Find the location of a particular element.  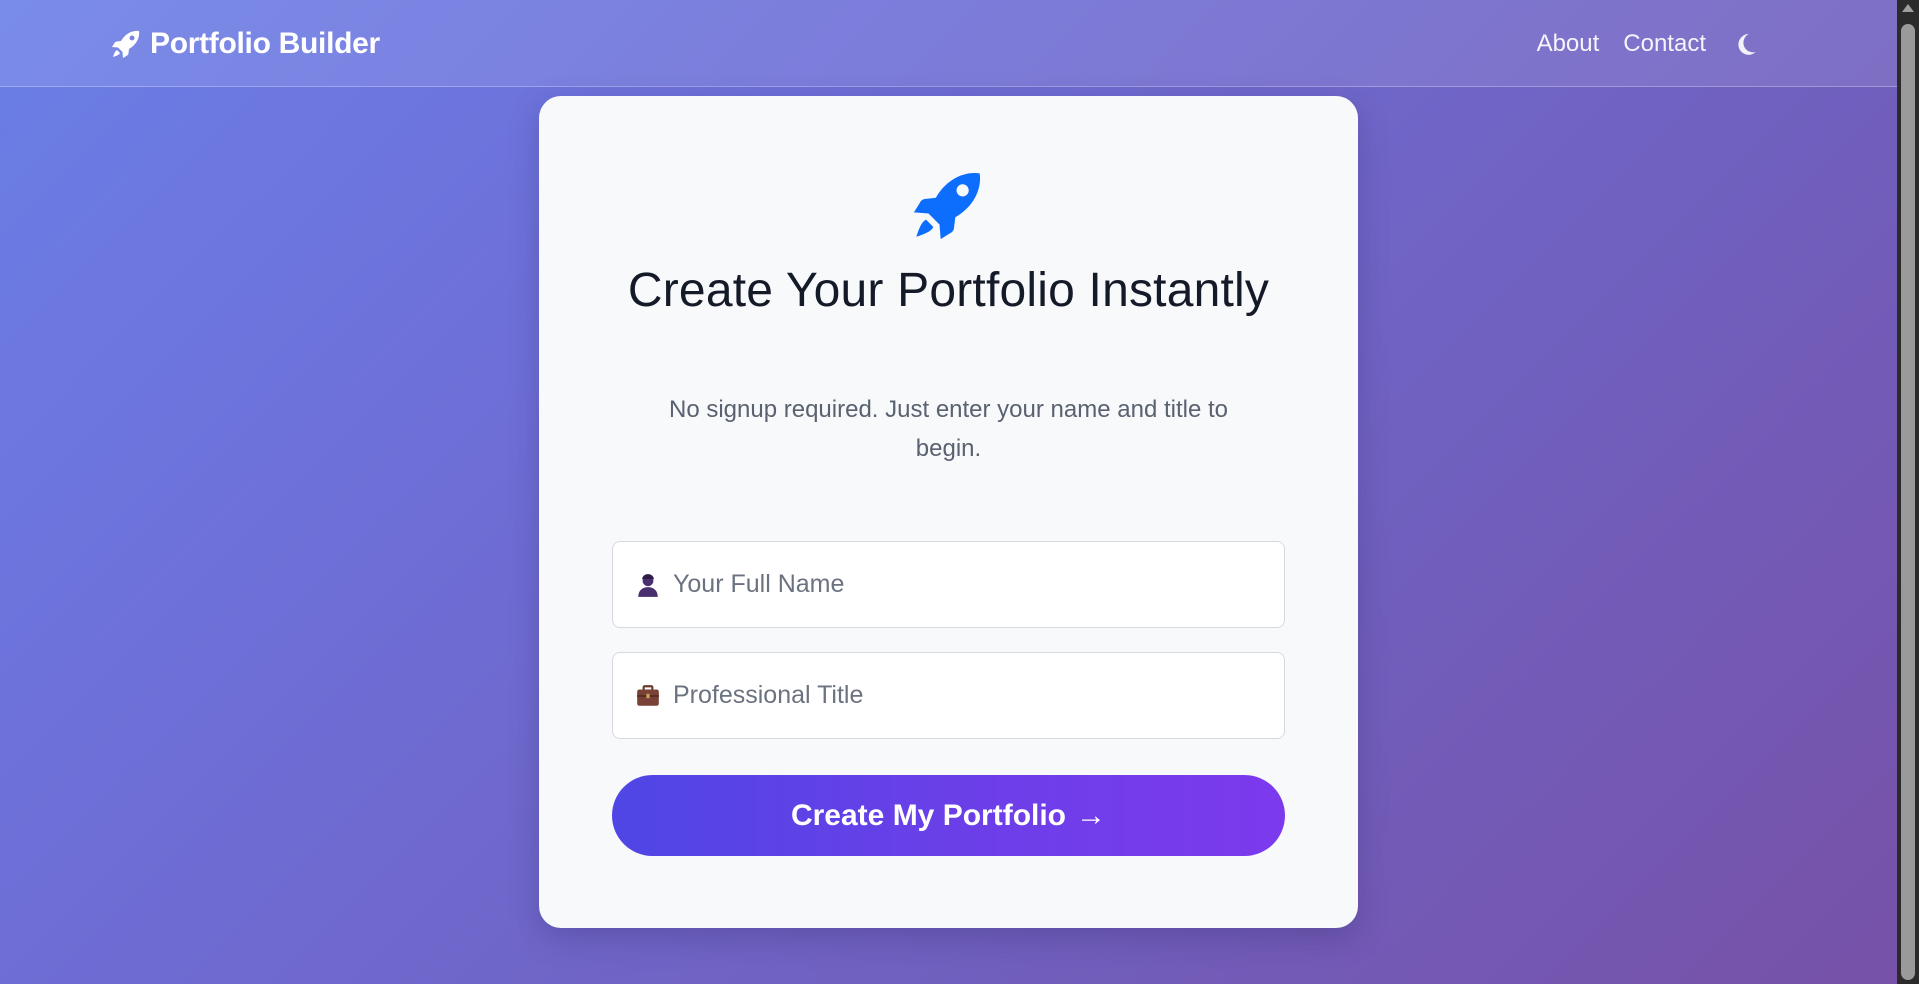

scrollbar-thumb is located at coordinates (1908, 502).